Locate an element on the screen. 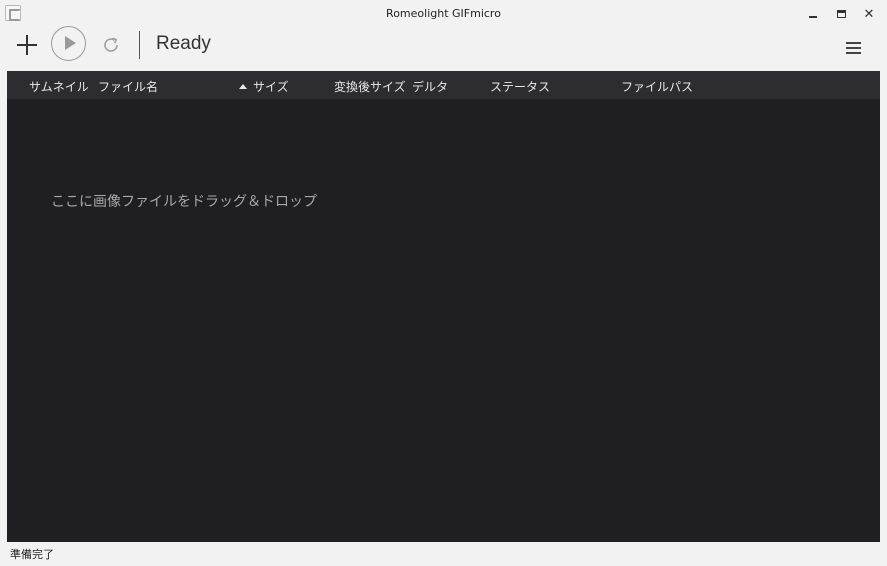 The image size is (887, 566). column-filepath: ファイルパス is located at coordinates (657, 86).